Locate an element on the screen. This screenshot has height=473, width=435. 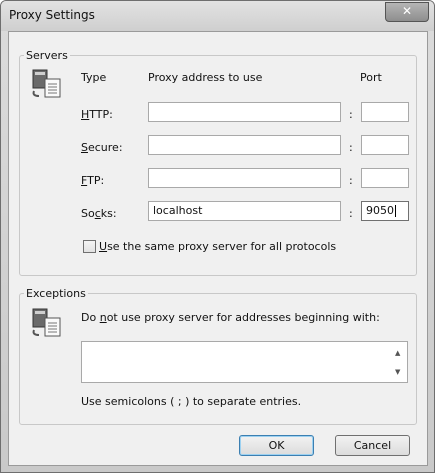
same-proxy-checkbox is located at coordinates (89, 246).